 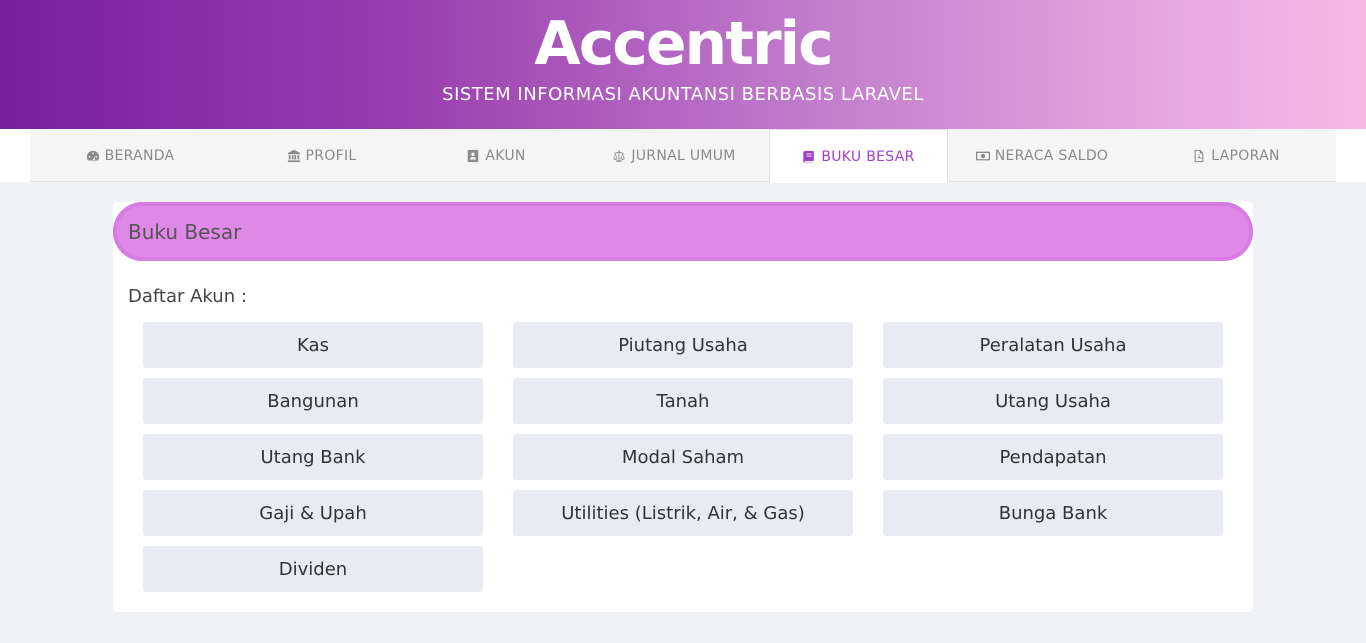 What do you see at coordinates (619, 155) in the screenshot?
I see `balance-scale-icon` at bounding box center [619, 155].